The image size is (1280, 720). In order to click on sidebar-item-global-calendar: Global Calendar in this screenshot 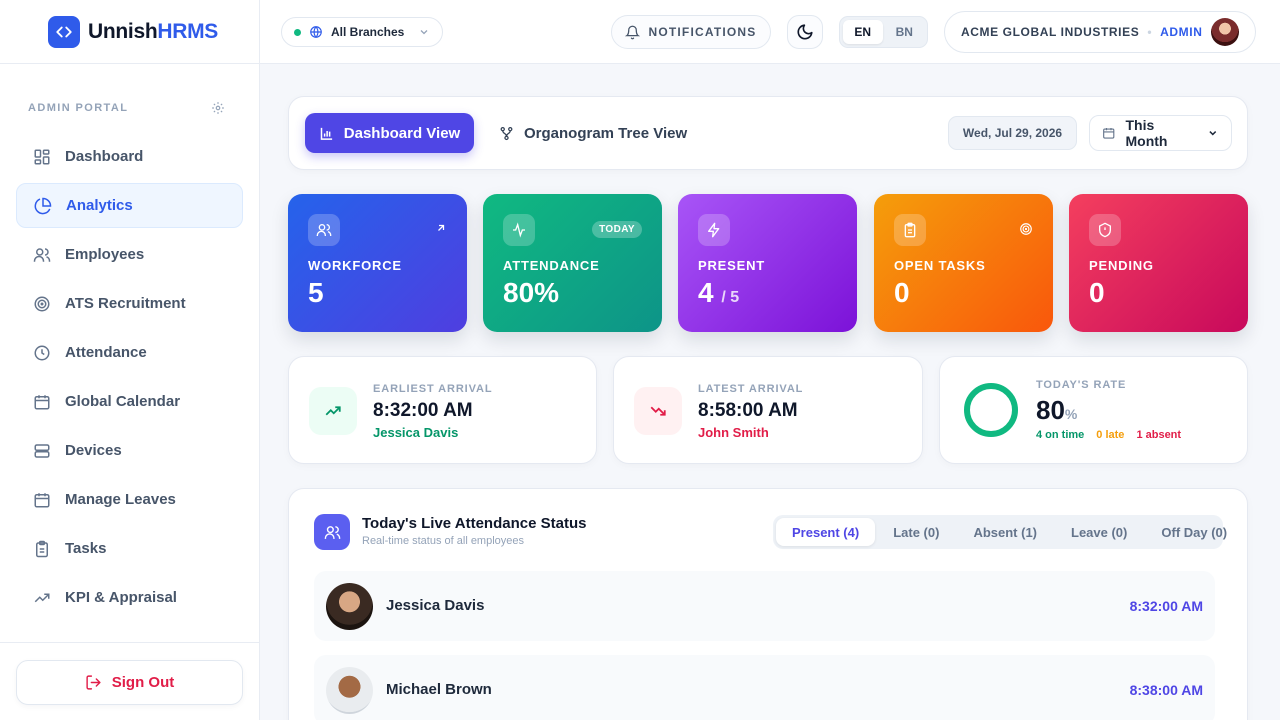, I will do `click(129, 401)`.